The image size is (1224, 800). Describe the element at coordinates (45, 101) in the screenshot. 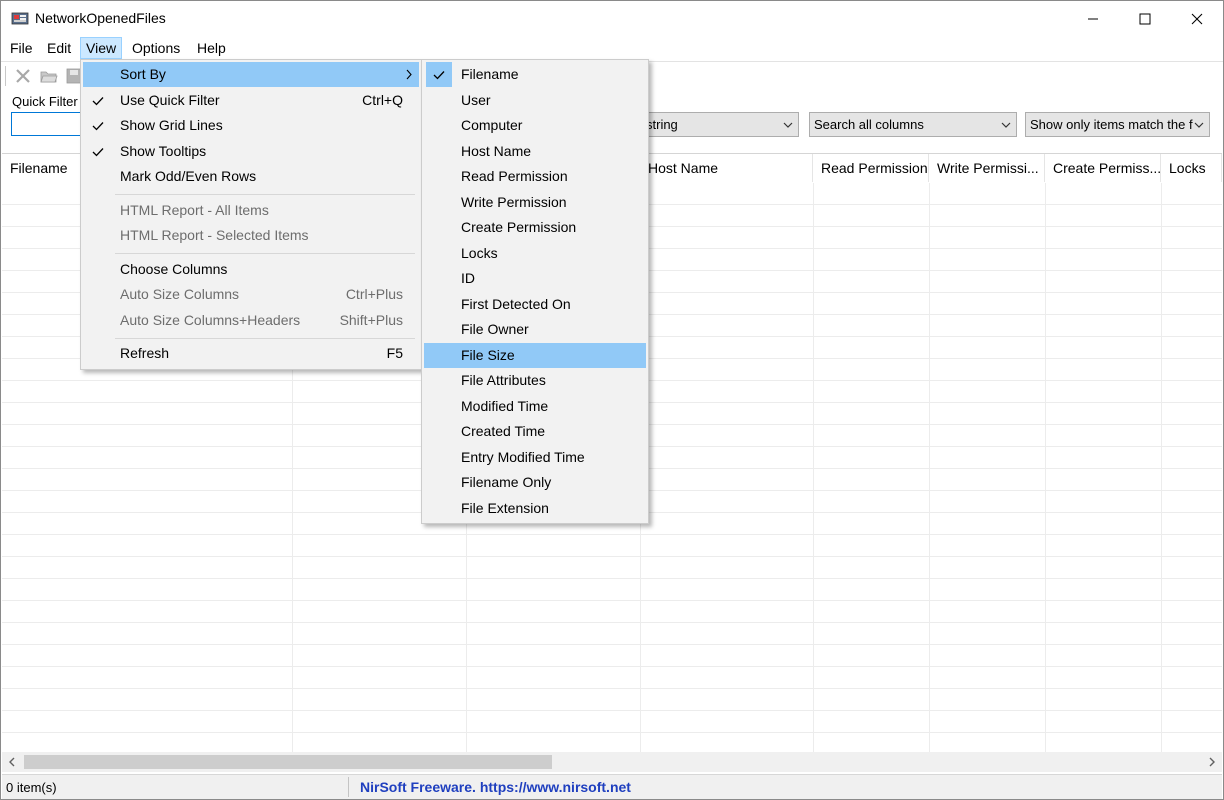

I see `quick-filter-label: Quick Filter` at that location.